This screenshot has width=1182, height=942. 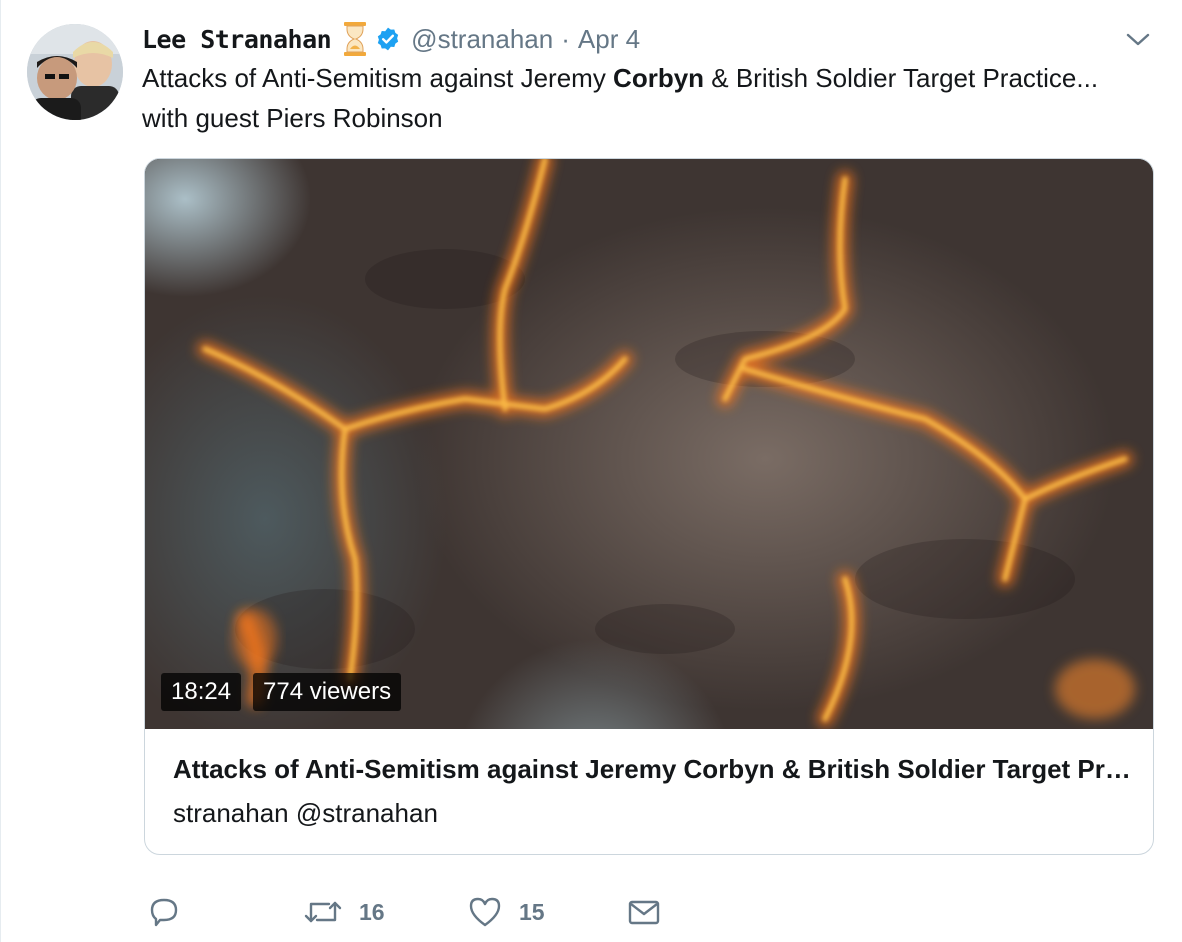 I want to click on like-count: 15, so click(x=532, y=911).